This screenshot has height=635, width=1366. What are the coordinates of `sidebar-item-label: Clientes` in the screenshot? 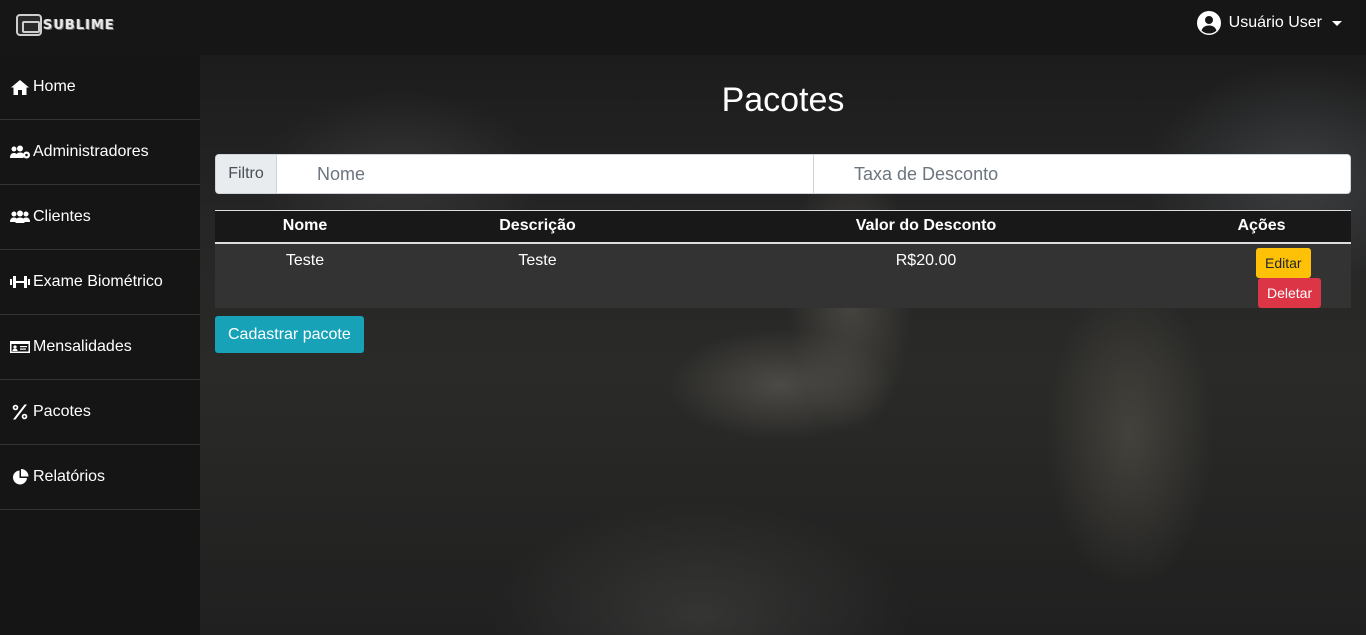 It's located at (62, 216).